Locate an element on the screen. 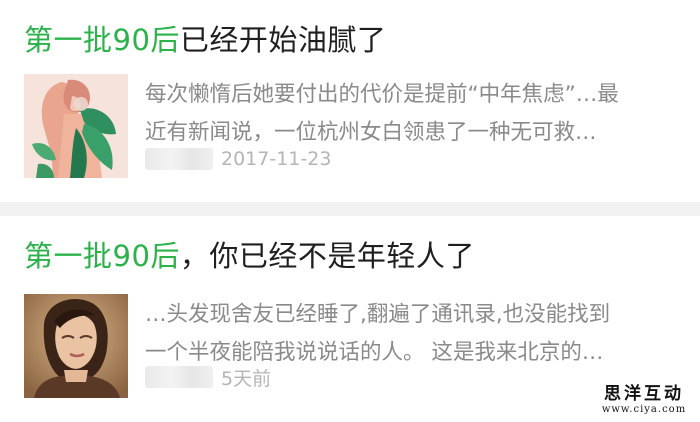  article-title: 第一批90后已经开始油腻了 is located at coordinates (205, 40).